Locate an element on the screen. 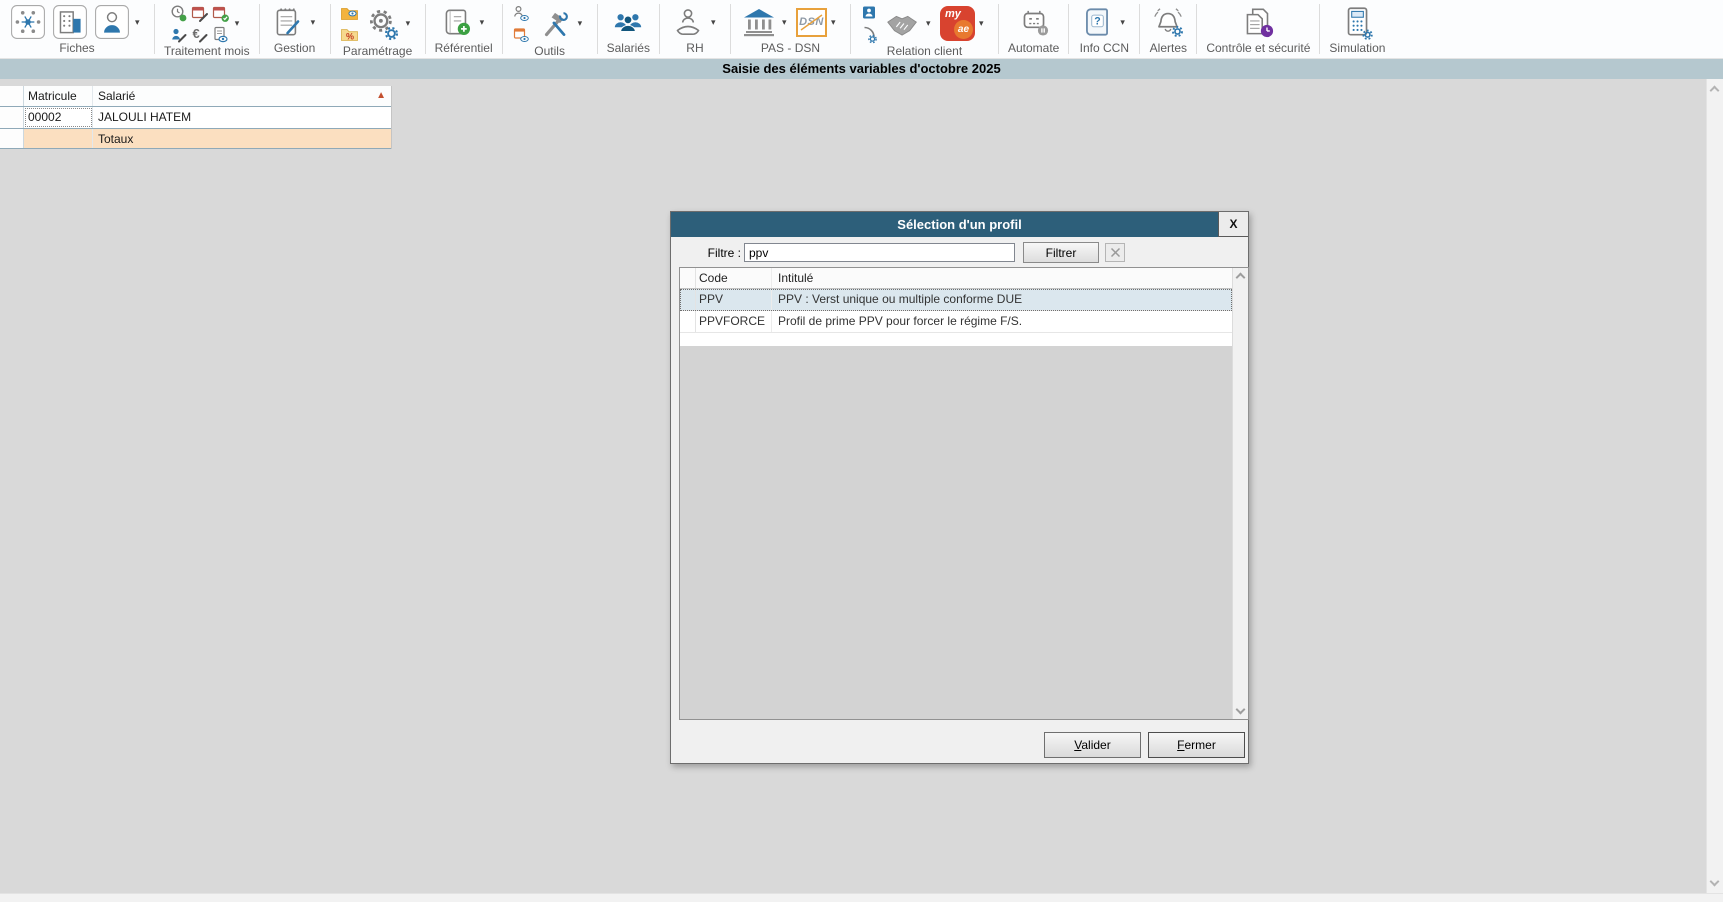 The height and width of the screenshot is (902, 1723). contact-card-icon is located at coordinates (870, 13).